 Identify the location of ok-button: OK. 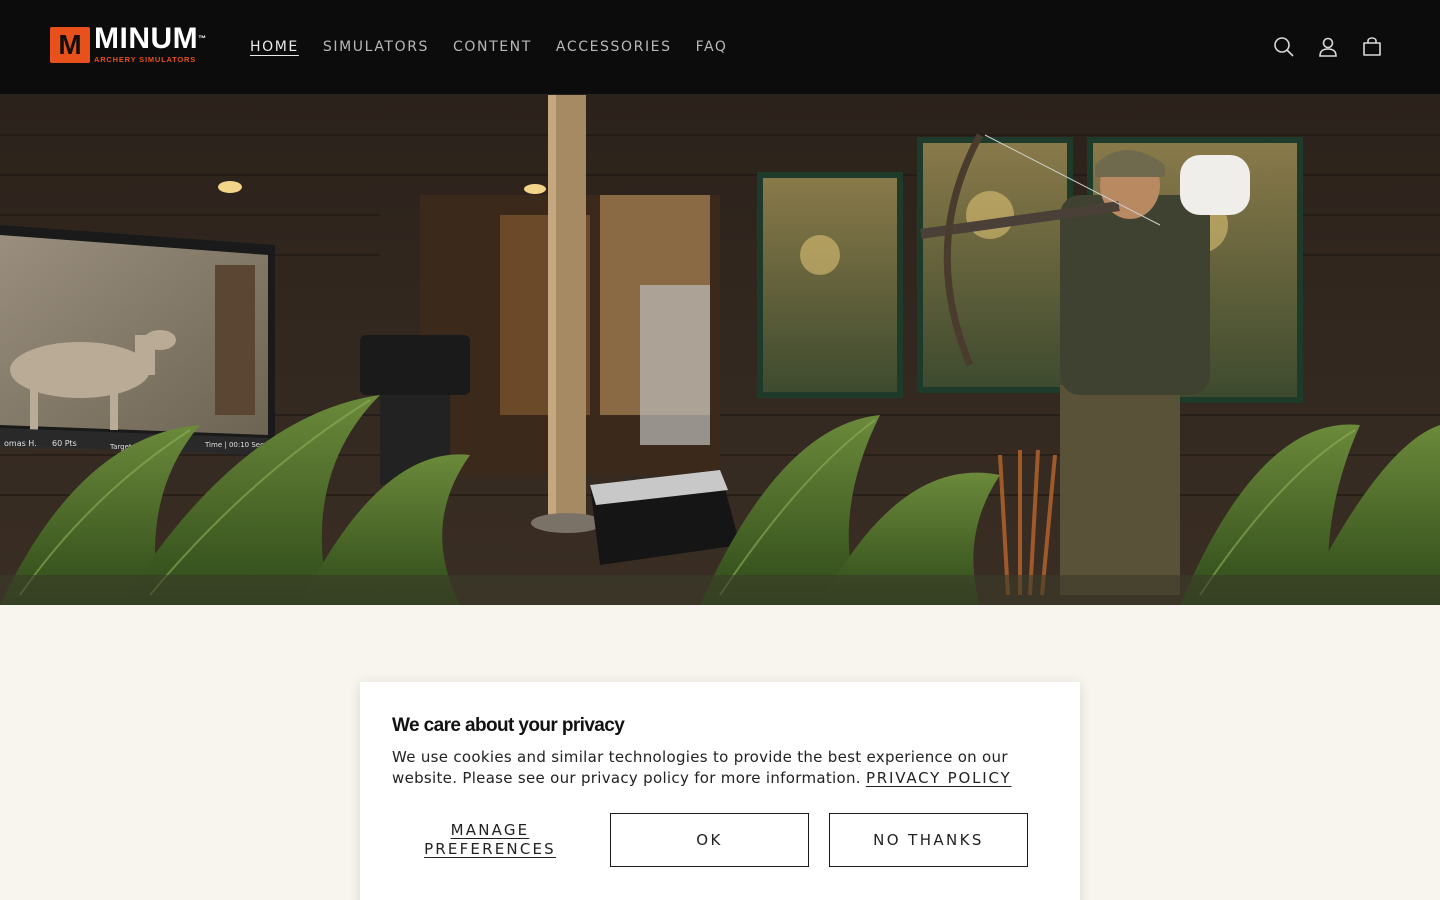
(709, 840).